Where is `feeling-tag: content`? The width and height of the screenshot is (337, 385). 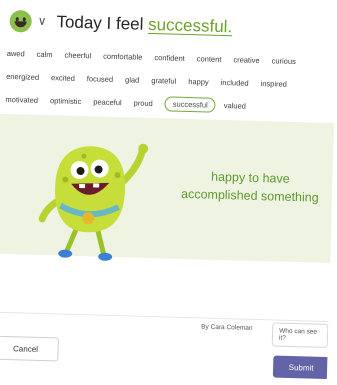 feeling-tag: content is located at coordinates (209, 59).